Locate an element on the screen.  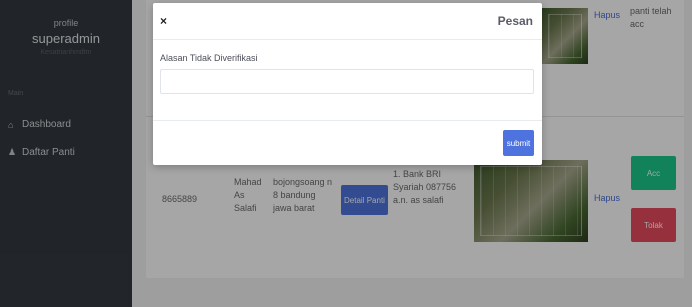
modal-header: × Pesan is located at coordinates (347, 21).